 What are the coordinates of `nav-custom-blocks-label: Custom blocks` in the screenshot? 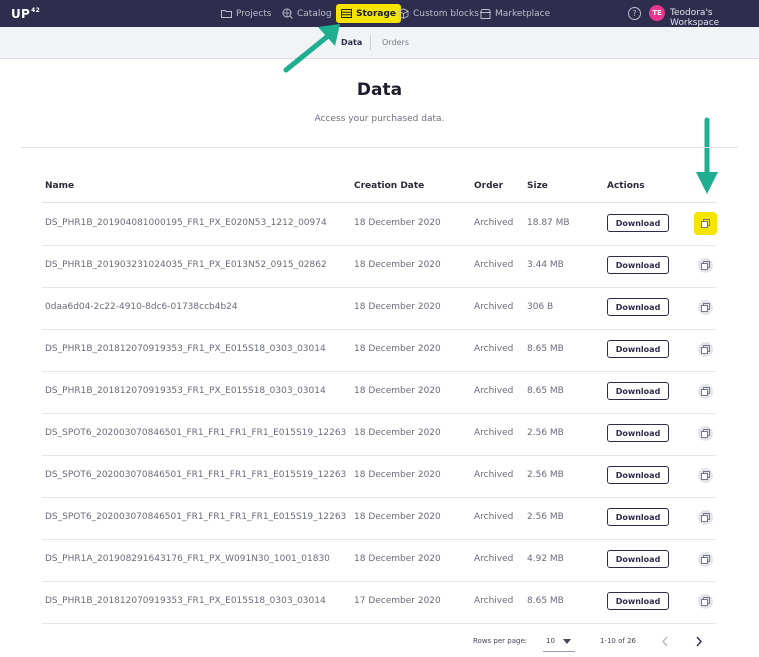 It's located at (446, 13).